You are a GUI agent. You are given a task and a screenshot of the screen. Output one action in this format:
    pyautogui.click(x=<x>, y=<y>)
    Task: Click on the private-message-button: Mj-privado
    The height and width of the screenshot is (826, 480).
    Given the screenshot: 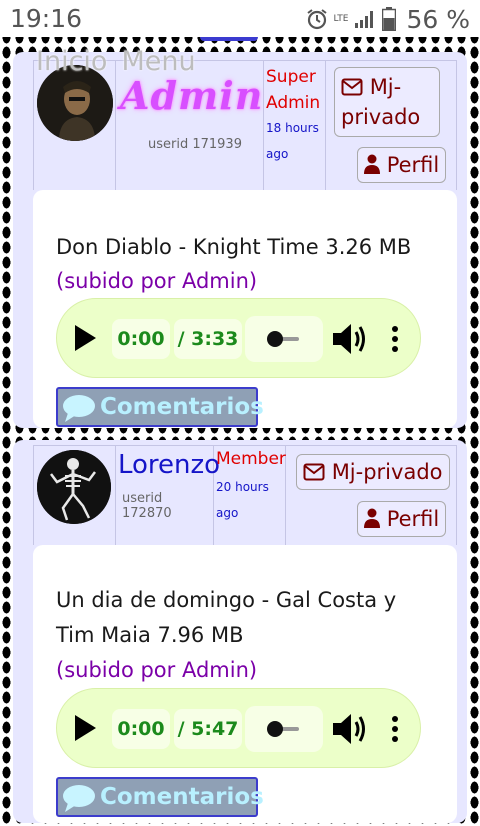 What is the action you would take?
    pyautogui.click(x=373, y=472)
    